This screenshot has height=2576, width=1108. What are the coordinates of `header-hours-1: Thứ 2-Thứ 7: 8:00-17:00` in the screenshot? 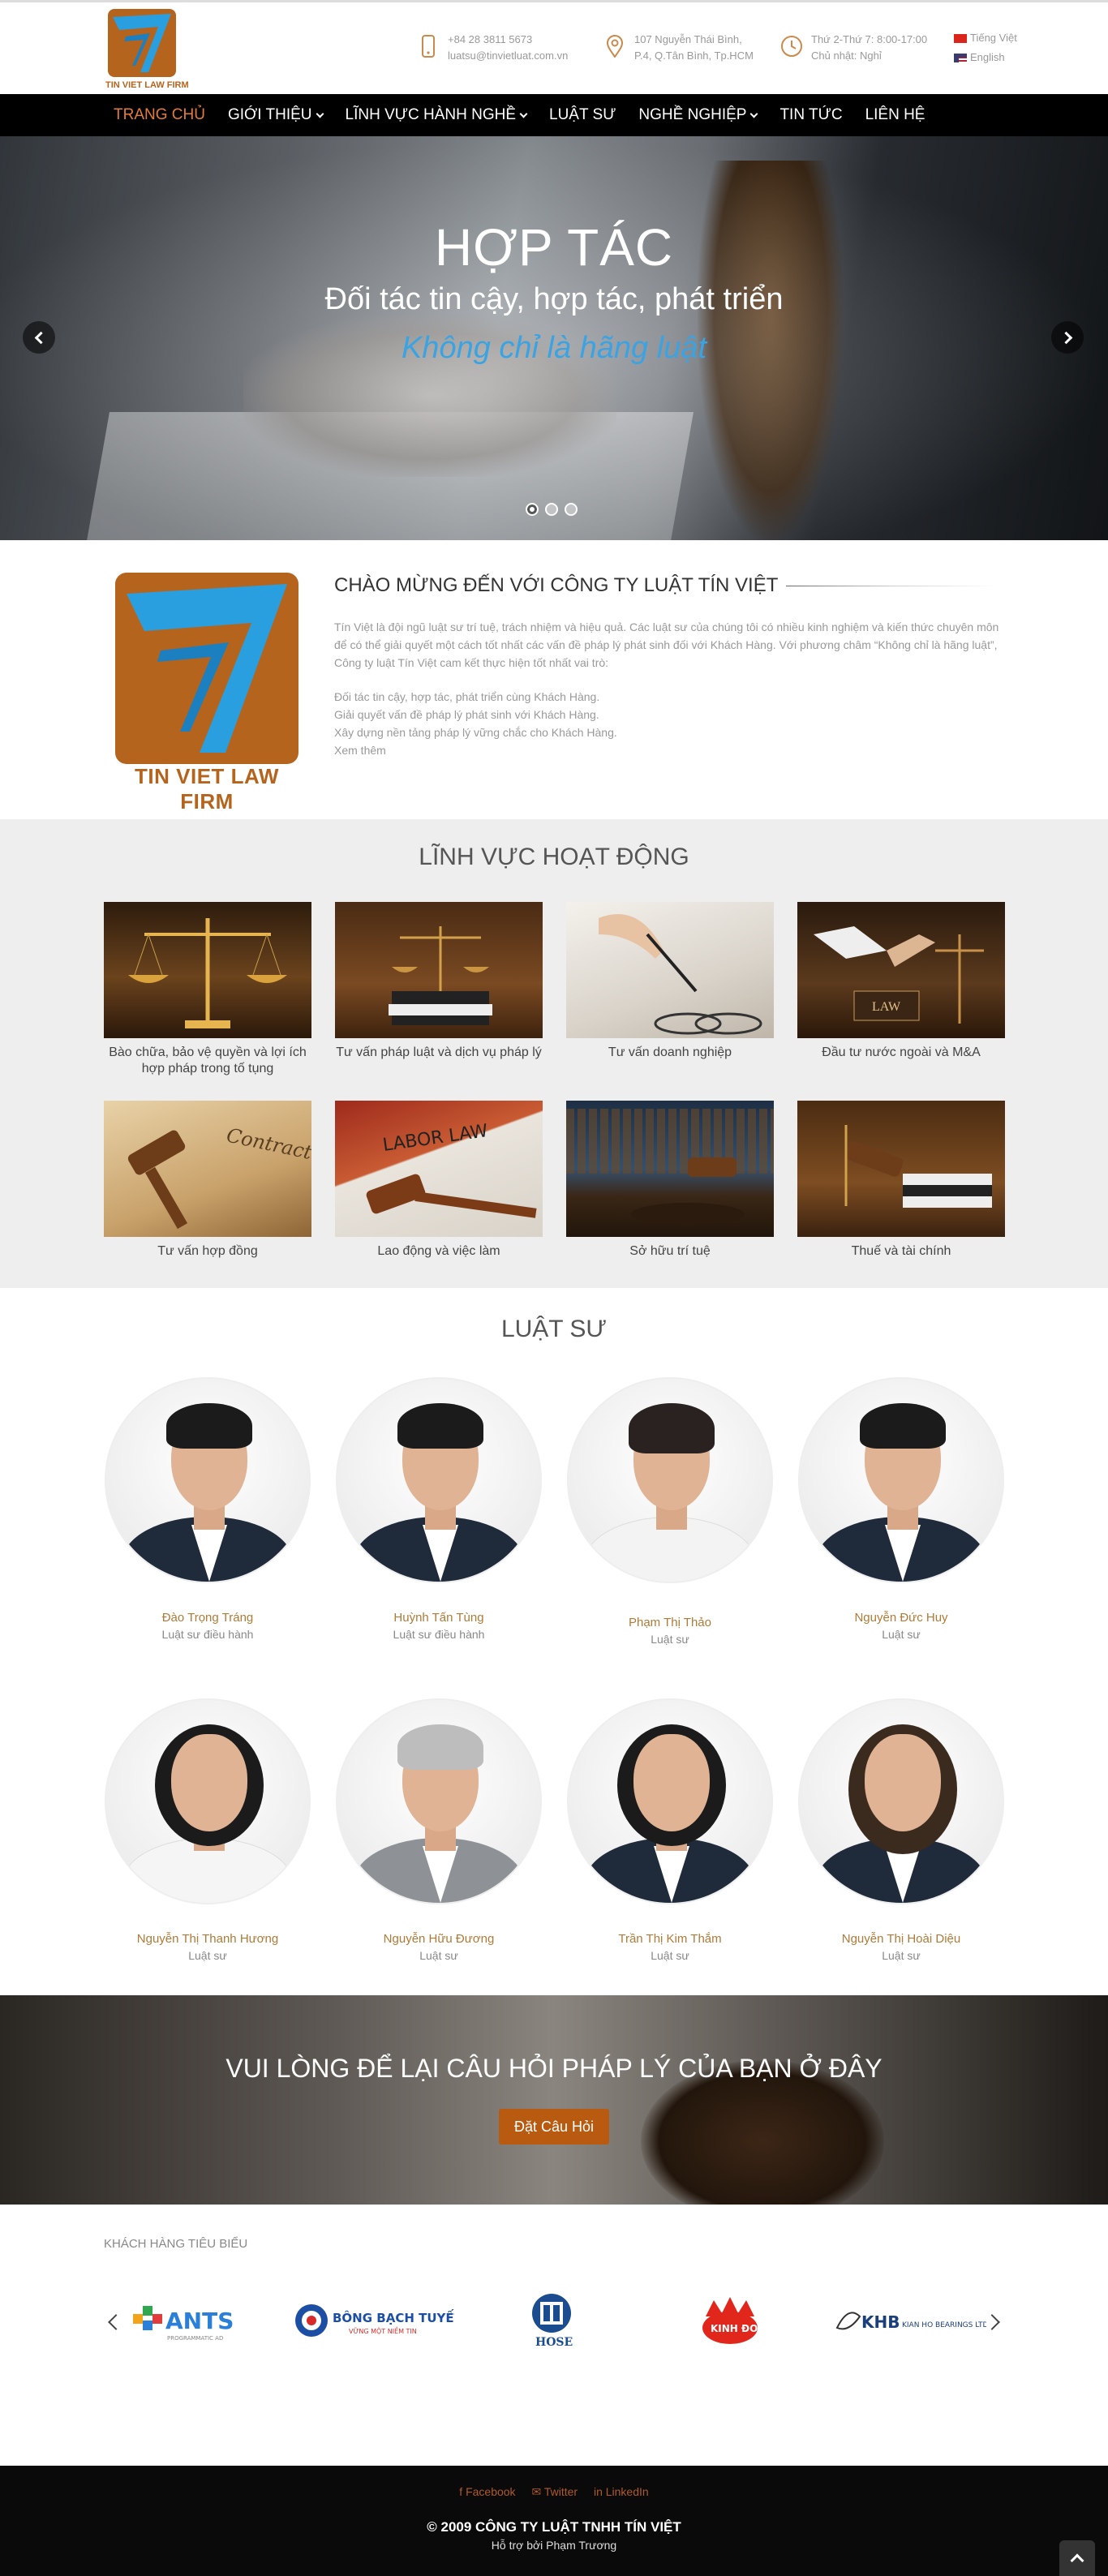 It's located at (869, 39).